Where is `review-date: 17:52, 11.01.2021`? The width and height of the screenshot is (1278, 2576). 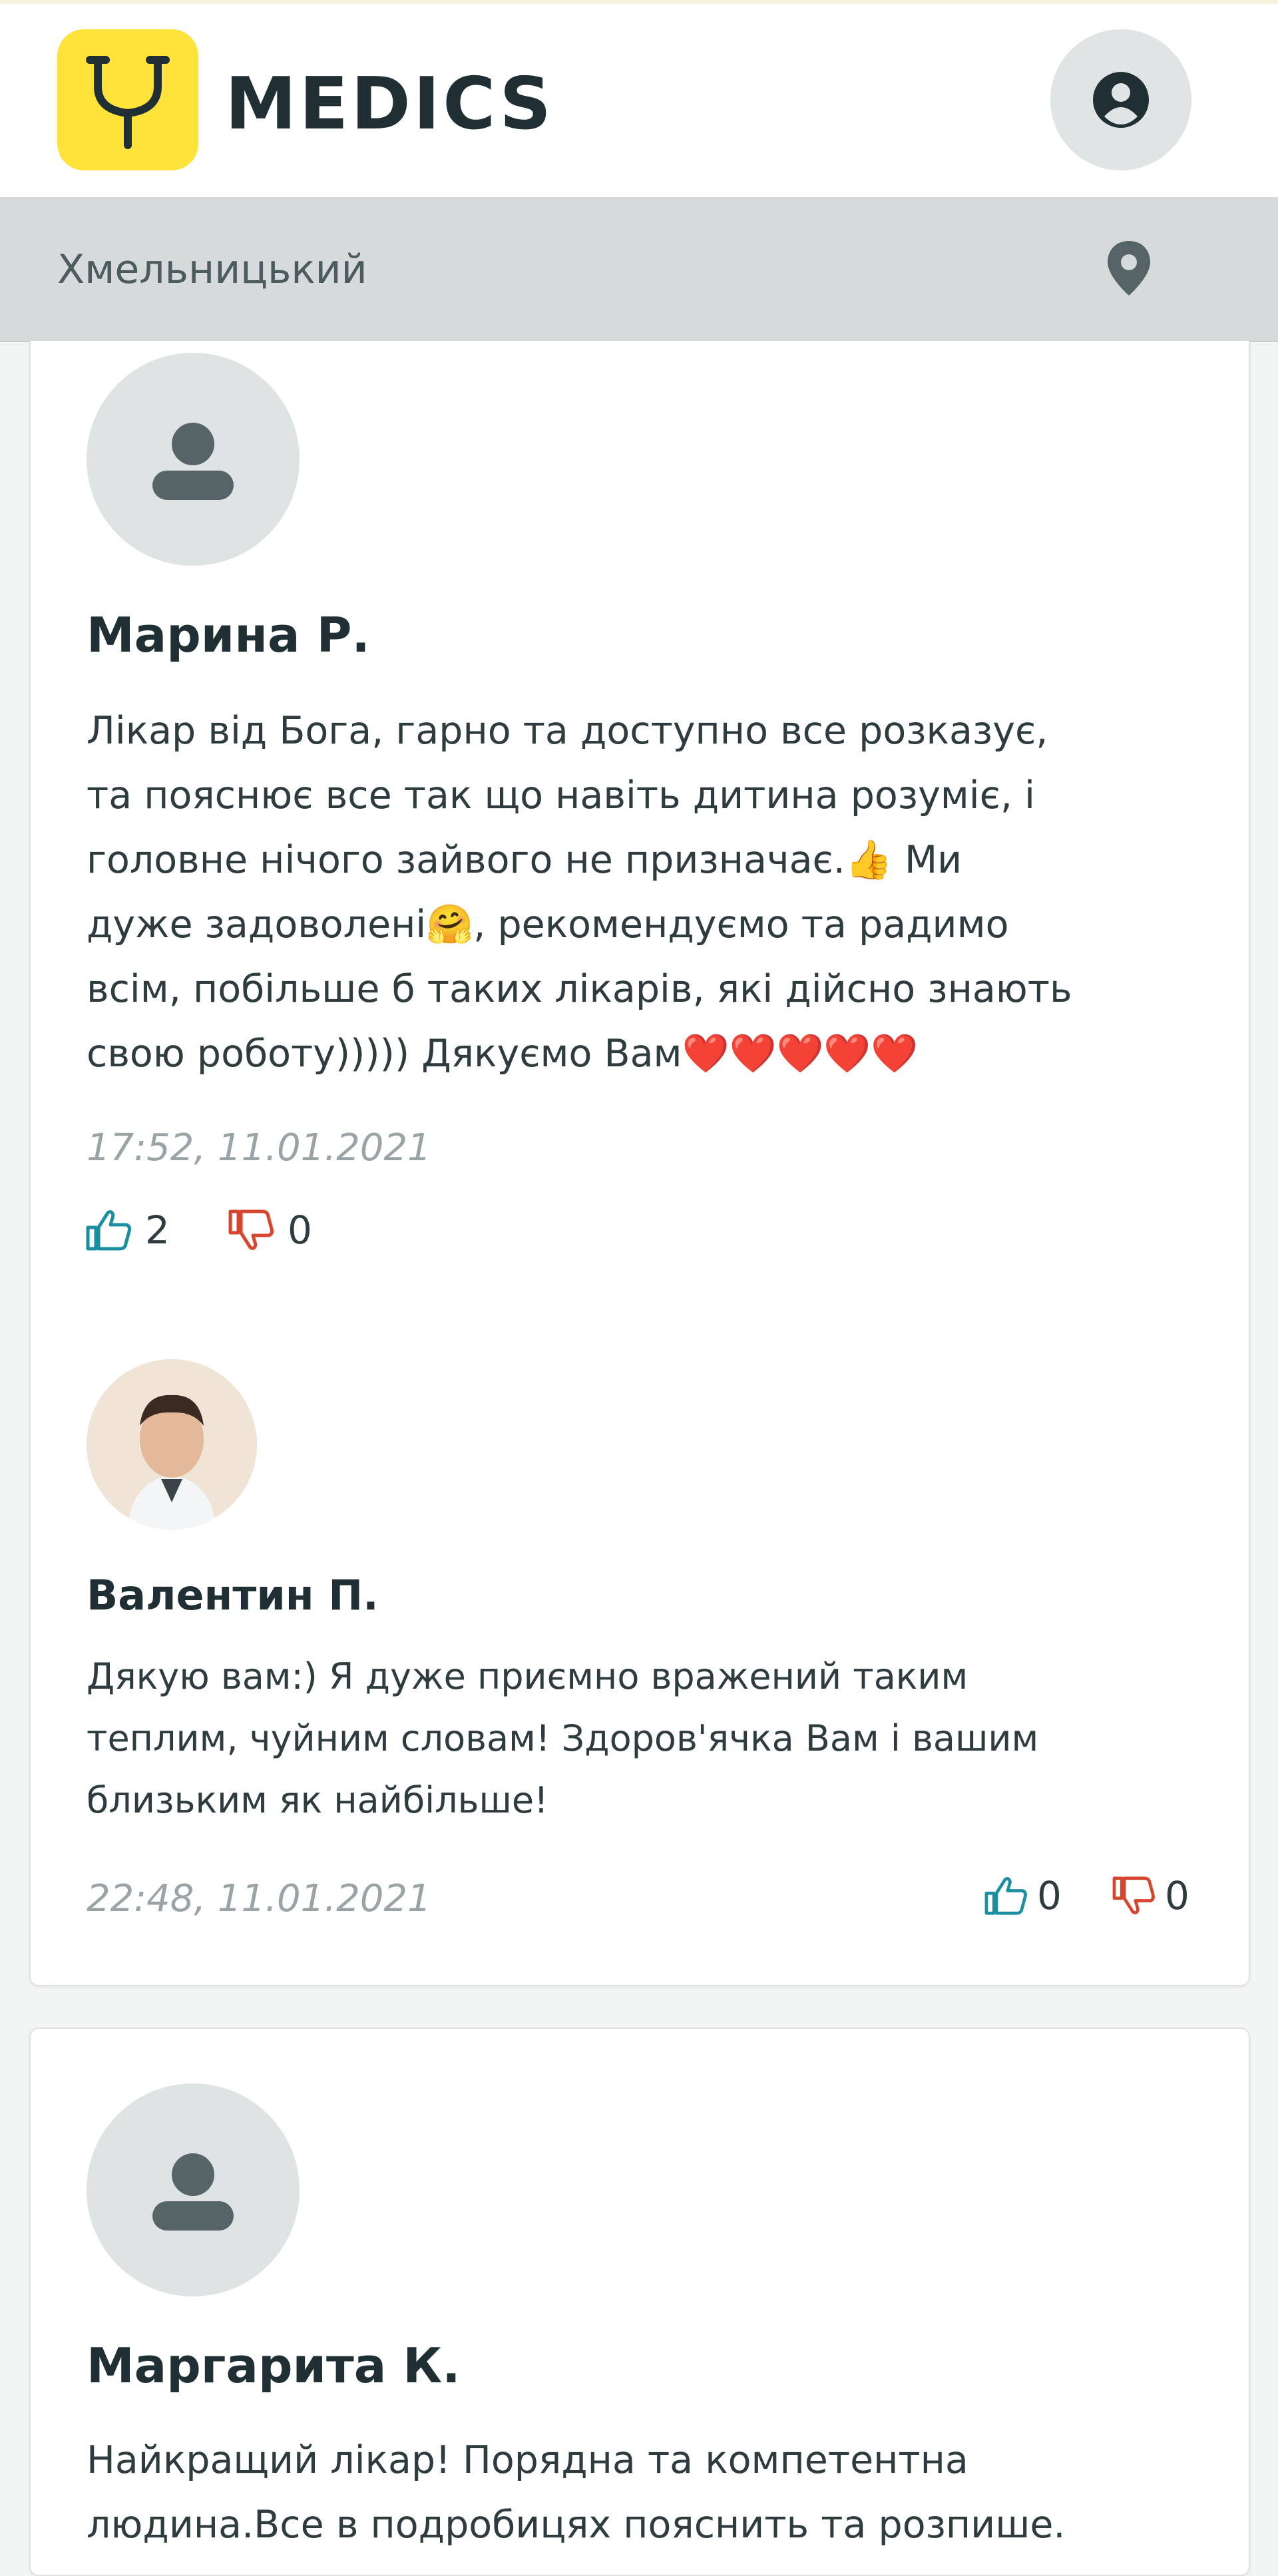
review-date: 17:52, 11.01.2021 is located at coordinates (259, 1148).